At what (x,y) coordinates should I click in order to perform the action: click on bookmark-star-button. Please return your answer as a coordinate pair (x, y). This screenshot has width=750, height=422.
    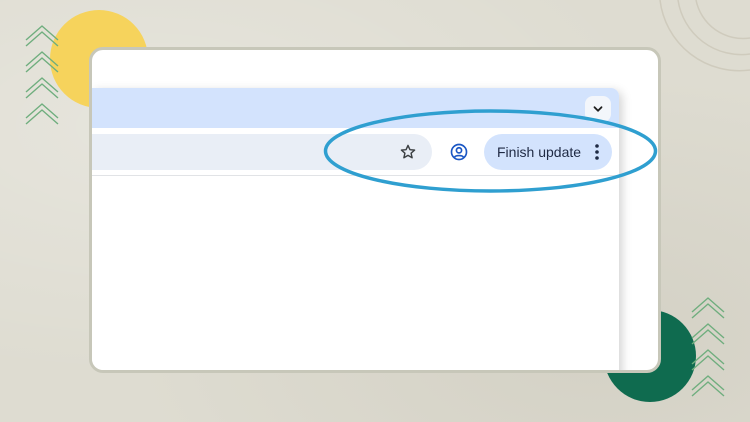
    Looking at the image, I should click on (408, 152).